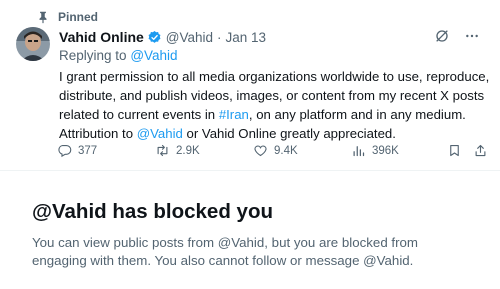  I want to click on repost-button: 2.9K, so click(177, 150).